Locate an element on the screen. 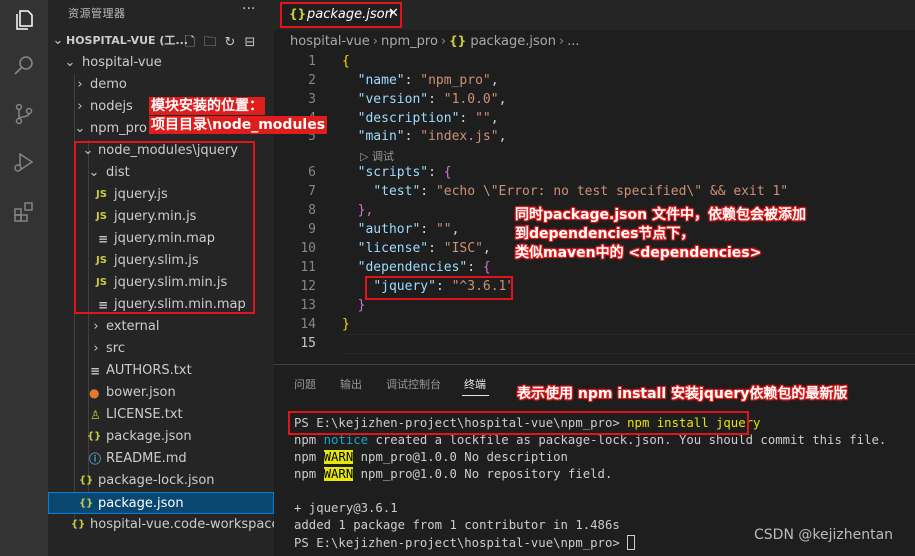  source-control-icon is located at coordinates (24, 114).